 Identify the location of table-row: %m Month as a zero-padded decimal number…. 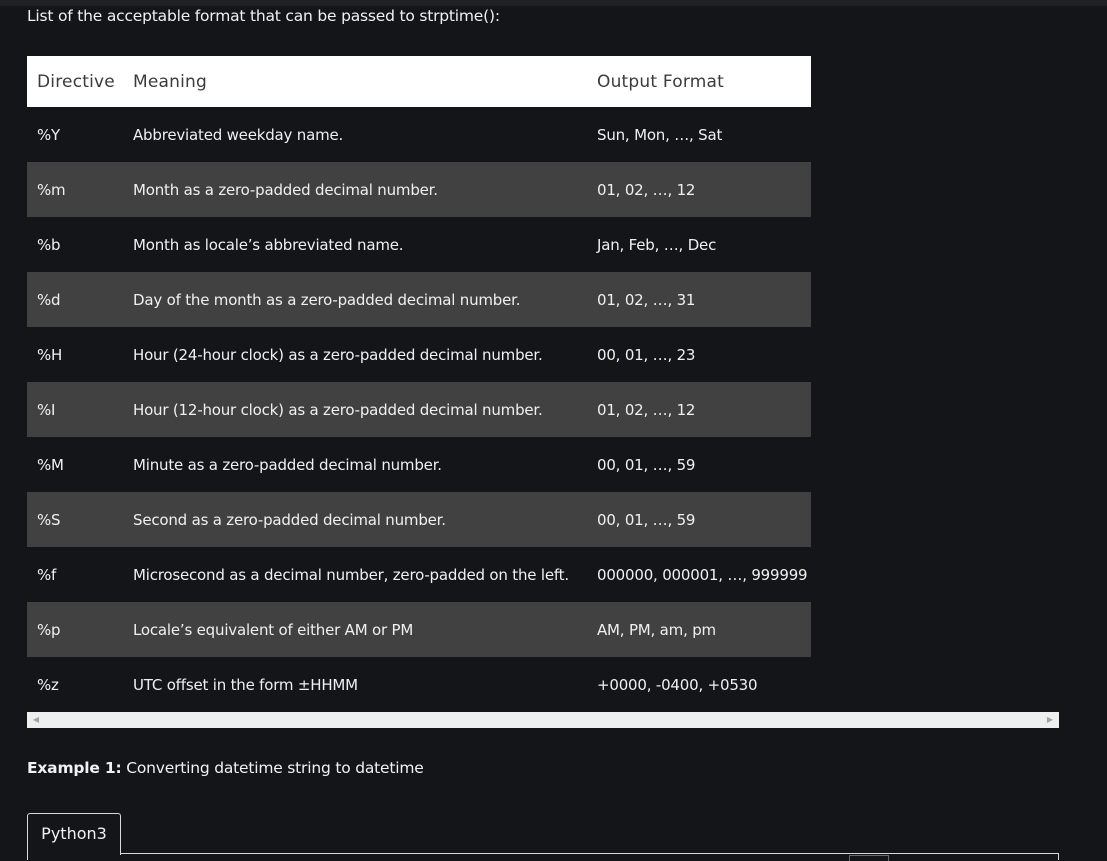
(419, 189).